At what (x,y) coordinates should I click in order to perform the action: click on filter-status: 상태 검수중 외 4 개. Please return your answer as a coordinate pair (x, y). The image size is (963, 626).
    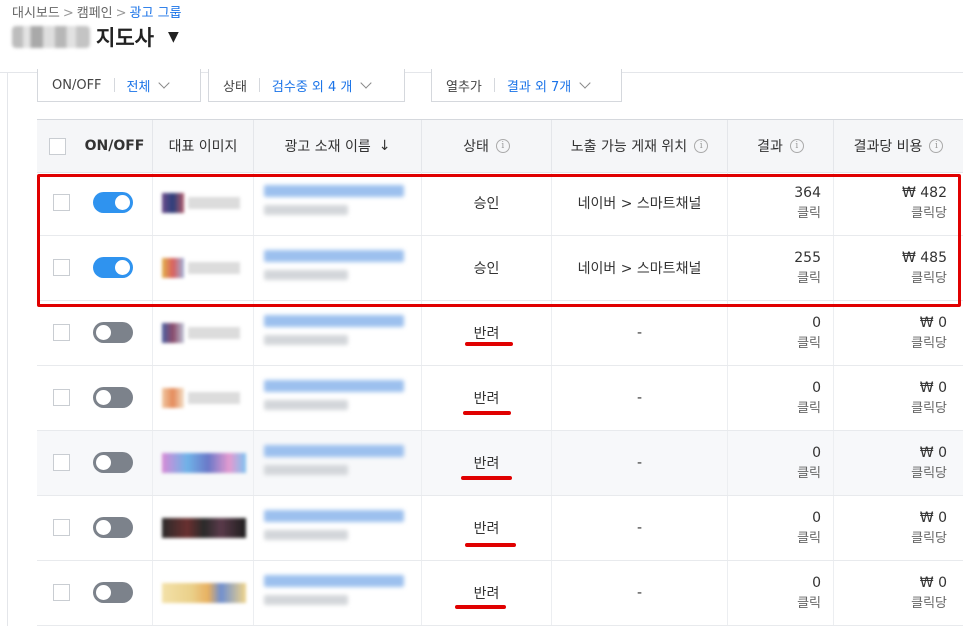
    Looking at the image, I should click on (306, 85).